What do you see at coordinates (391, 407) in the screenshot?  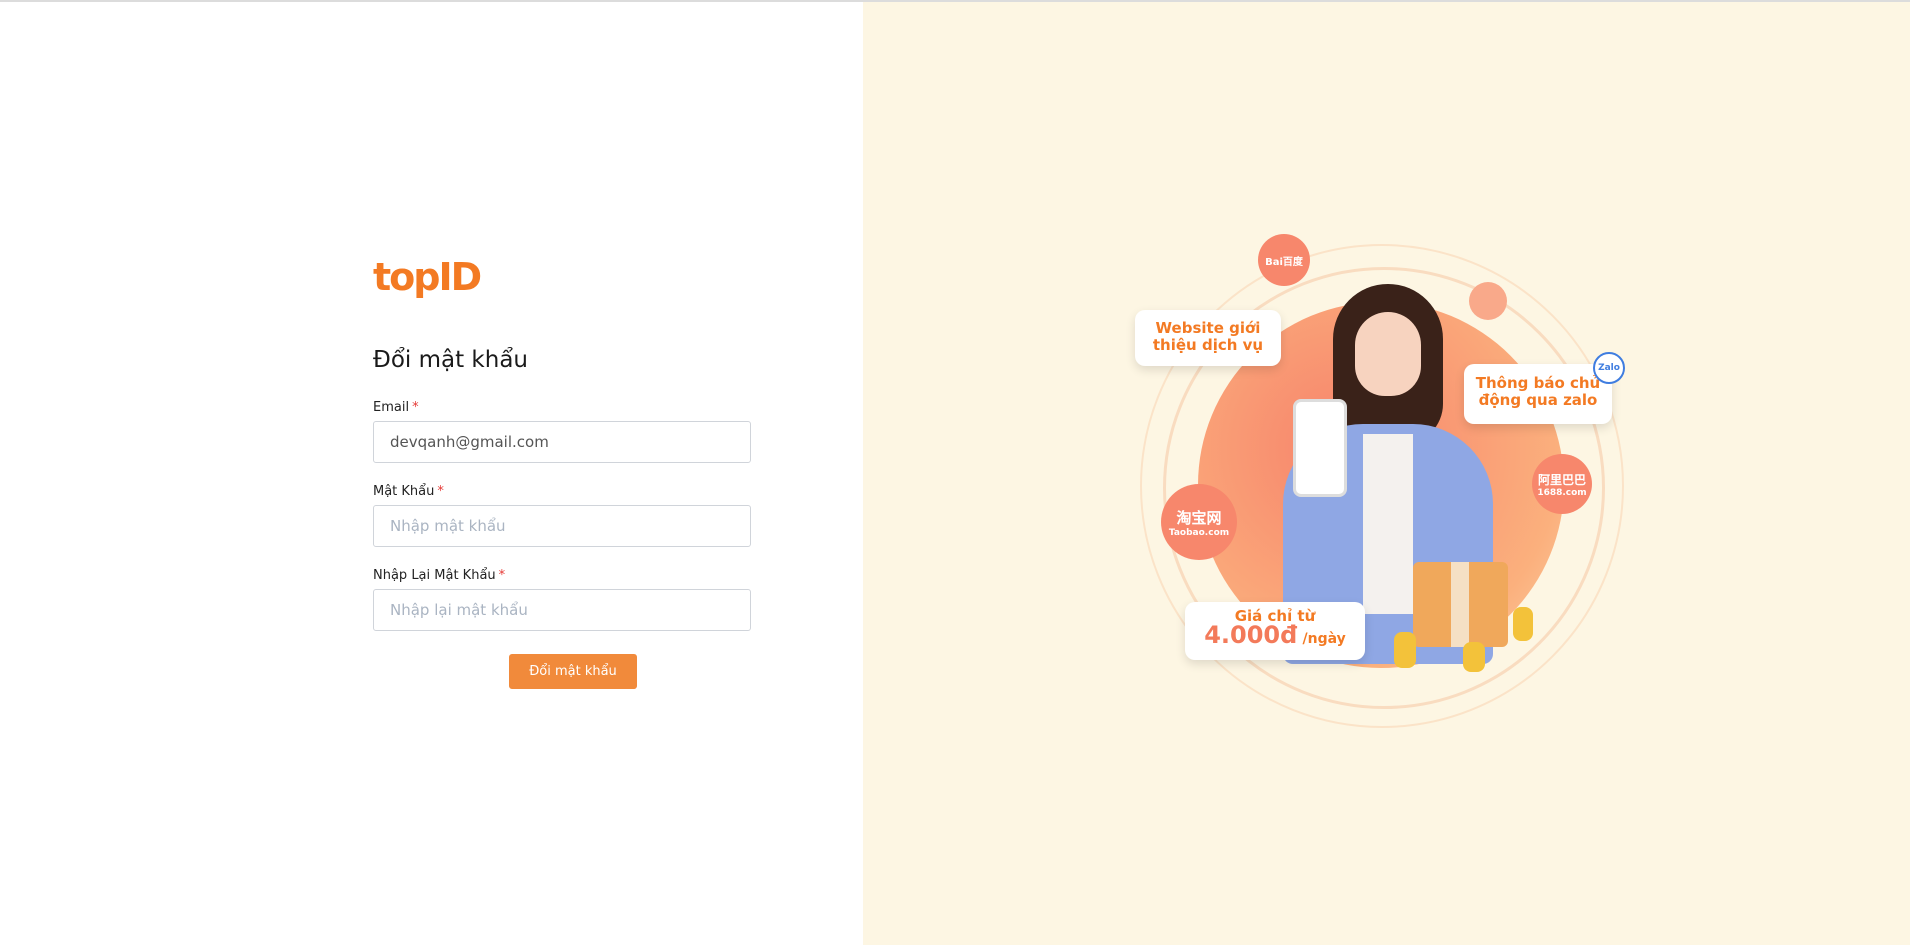 I see `email-label-text: Email` at bounding box center [391, 407].